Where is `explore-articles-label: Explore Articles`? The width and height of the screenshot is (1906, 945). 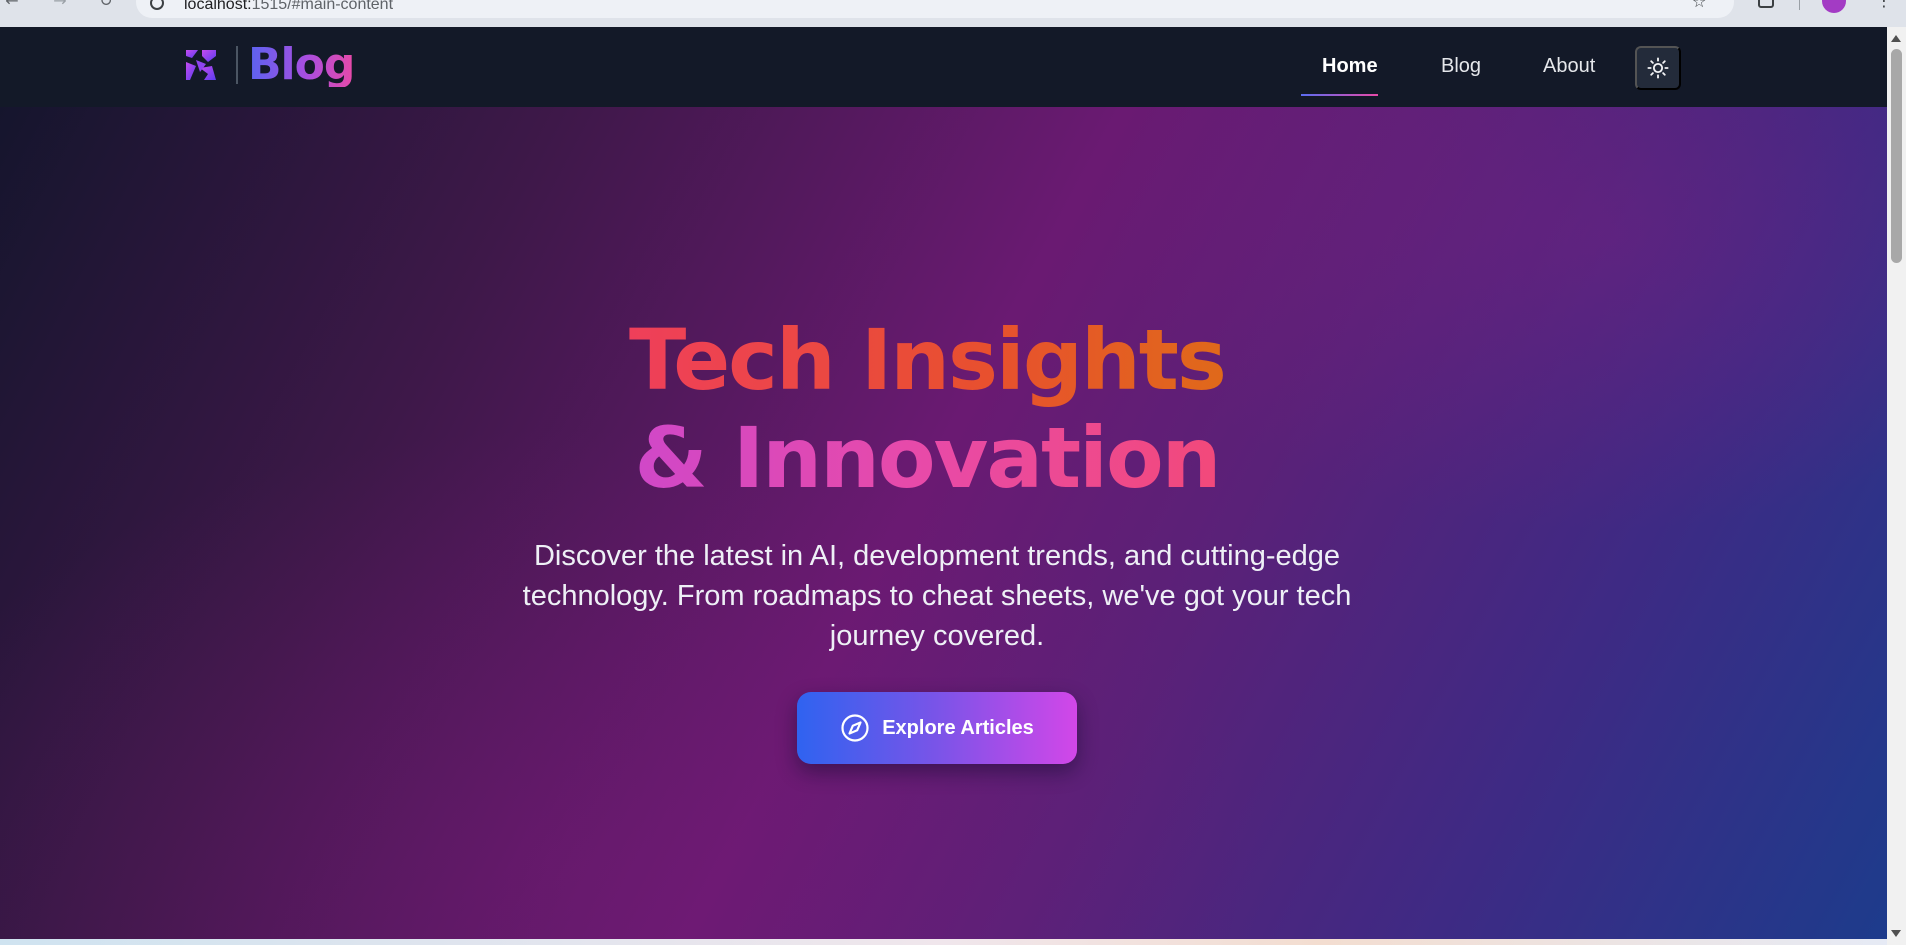
explore-articles-label: Explore Articles is located at coordinates (958, 727).